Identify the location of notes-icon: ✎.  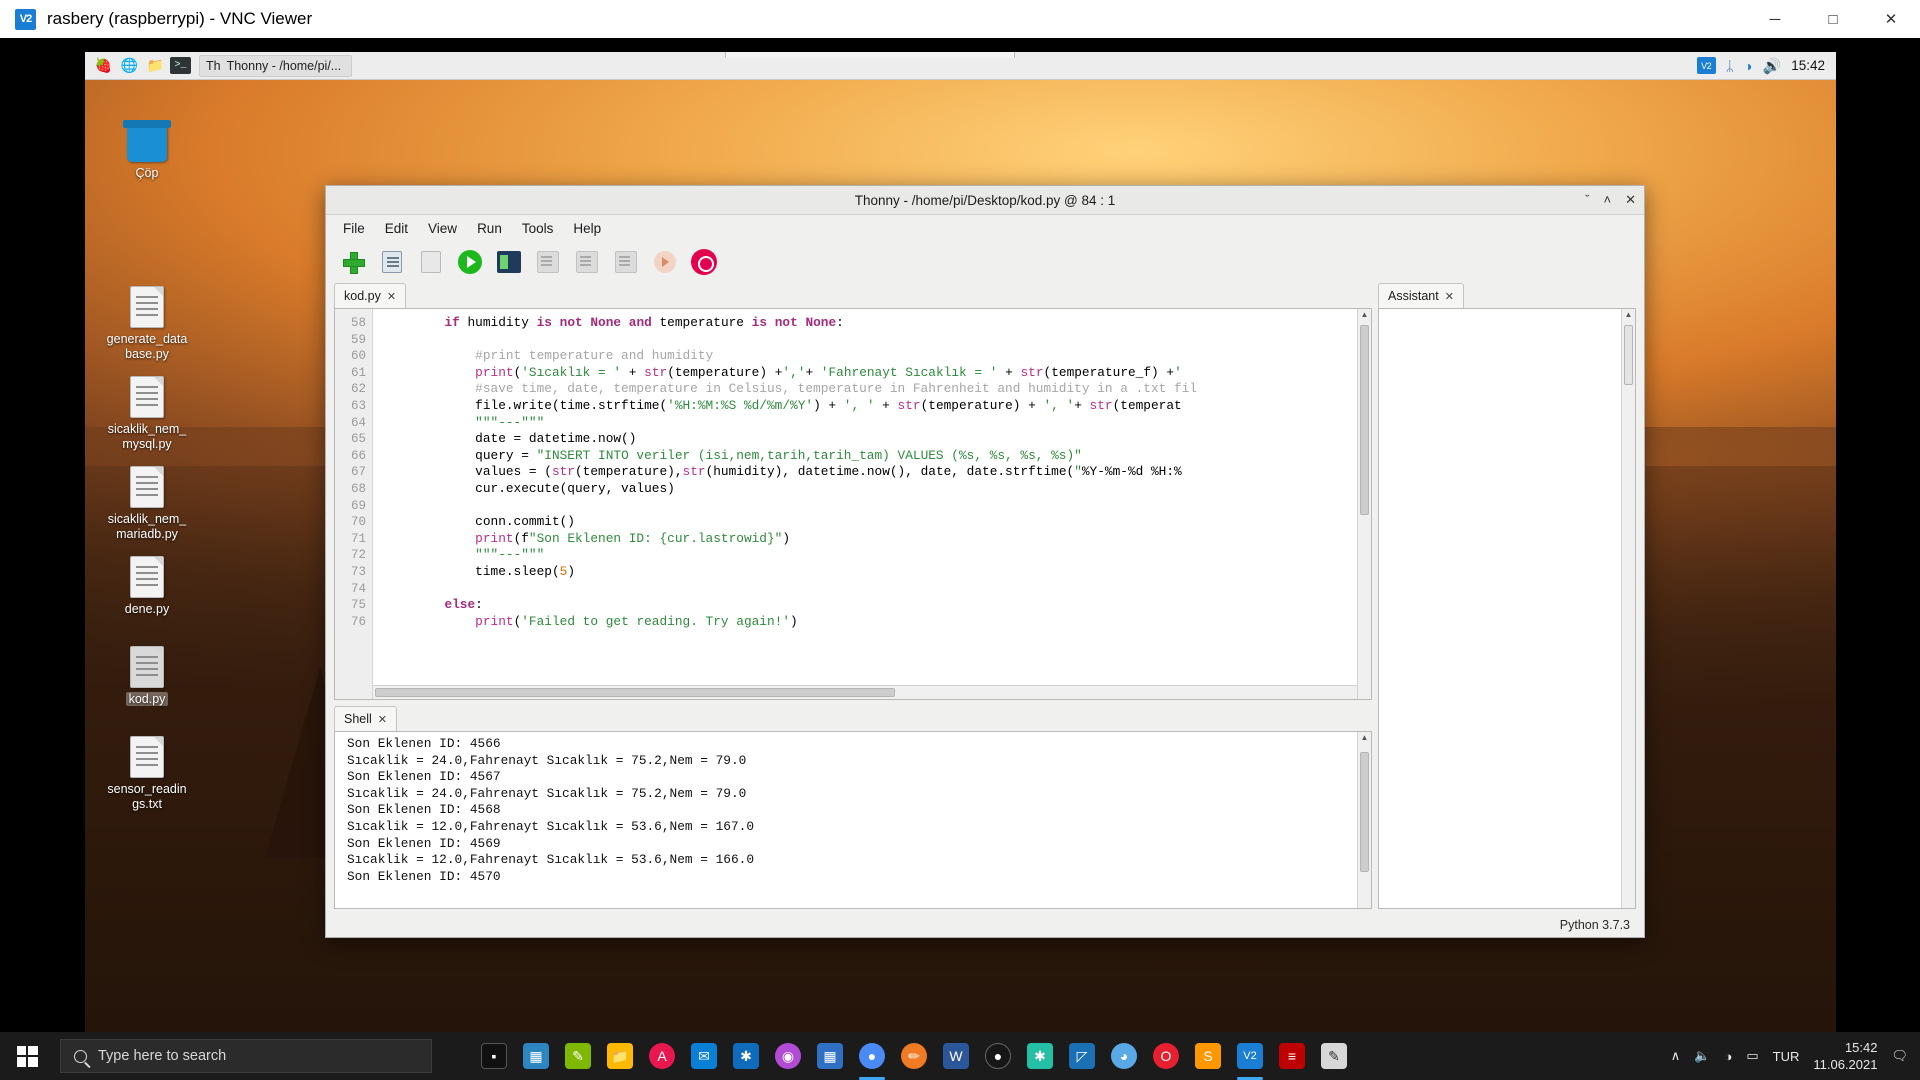
(578, 1056).